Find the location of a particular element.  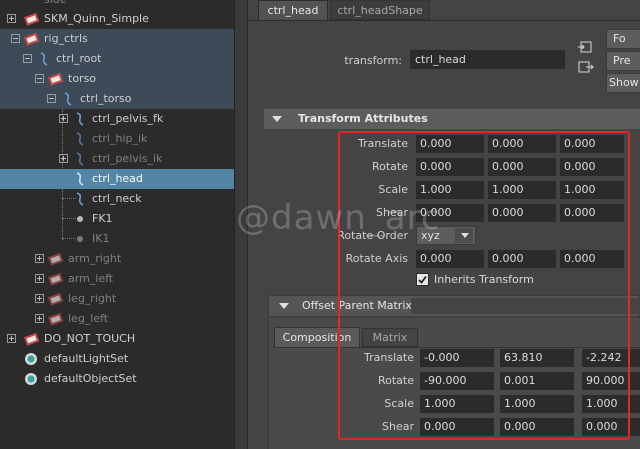

outliner-item-skm-quinn-simple: SKM_Quinn_Simple is located at coordinates (117, 19).